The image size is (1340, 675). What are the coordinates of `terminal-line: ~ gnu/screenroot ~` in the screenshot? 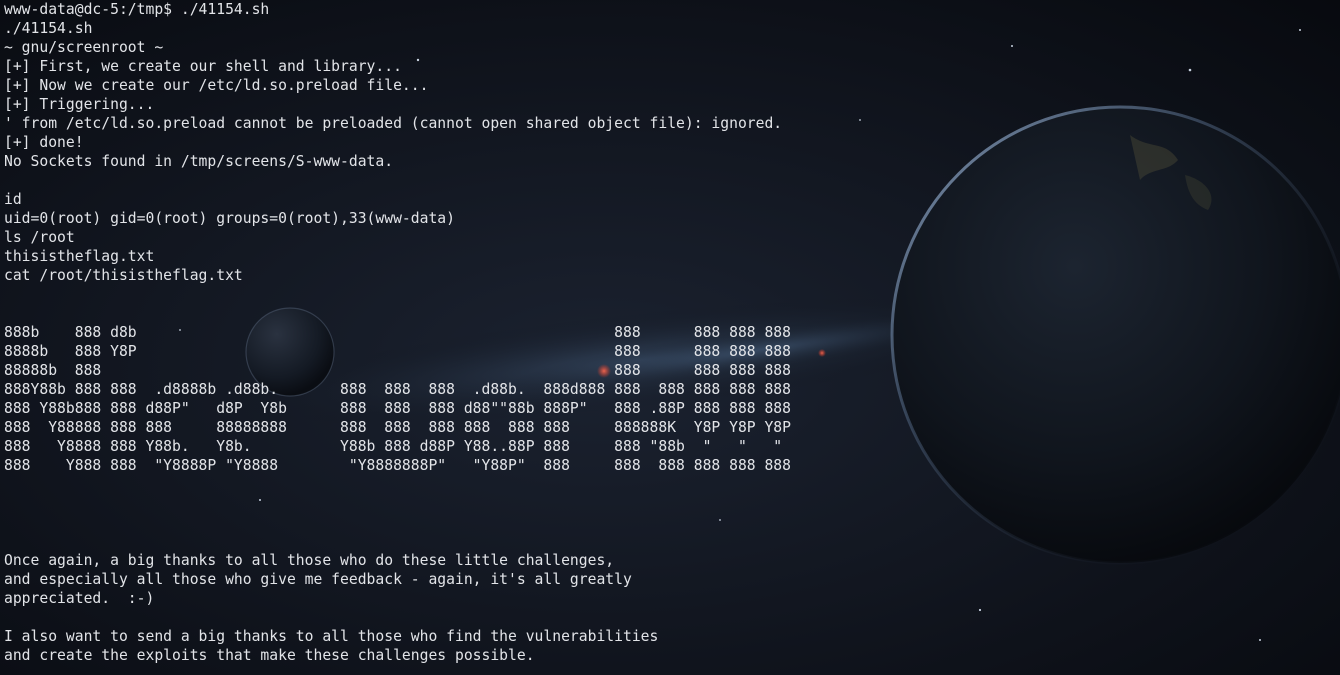 It's located at (84, 47).